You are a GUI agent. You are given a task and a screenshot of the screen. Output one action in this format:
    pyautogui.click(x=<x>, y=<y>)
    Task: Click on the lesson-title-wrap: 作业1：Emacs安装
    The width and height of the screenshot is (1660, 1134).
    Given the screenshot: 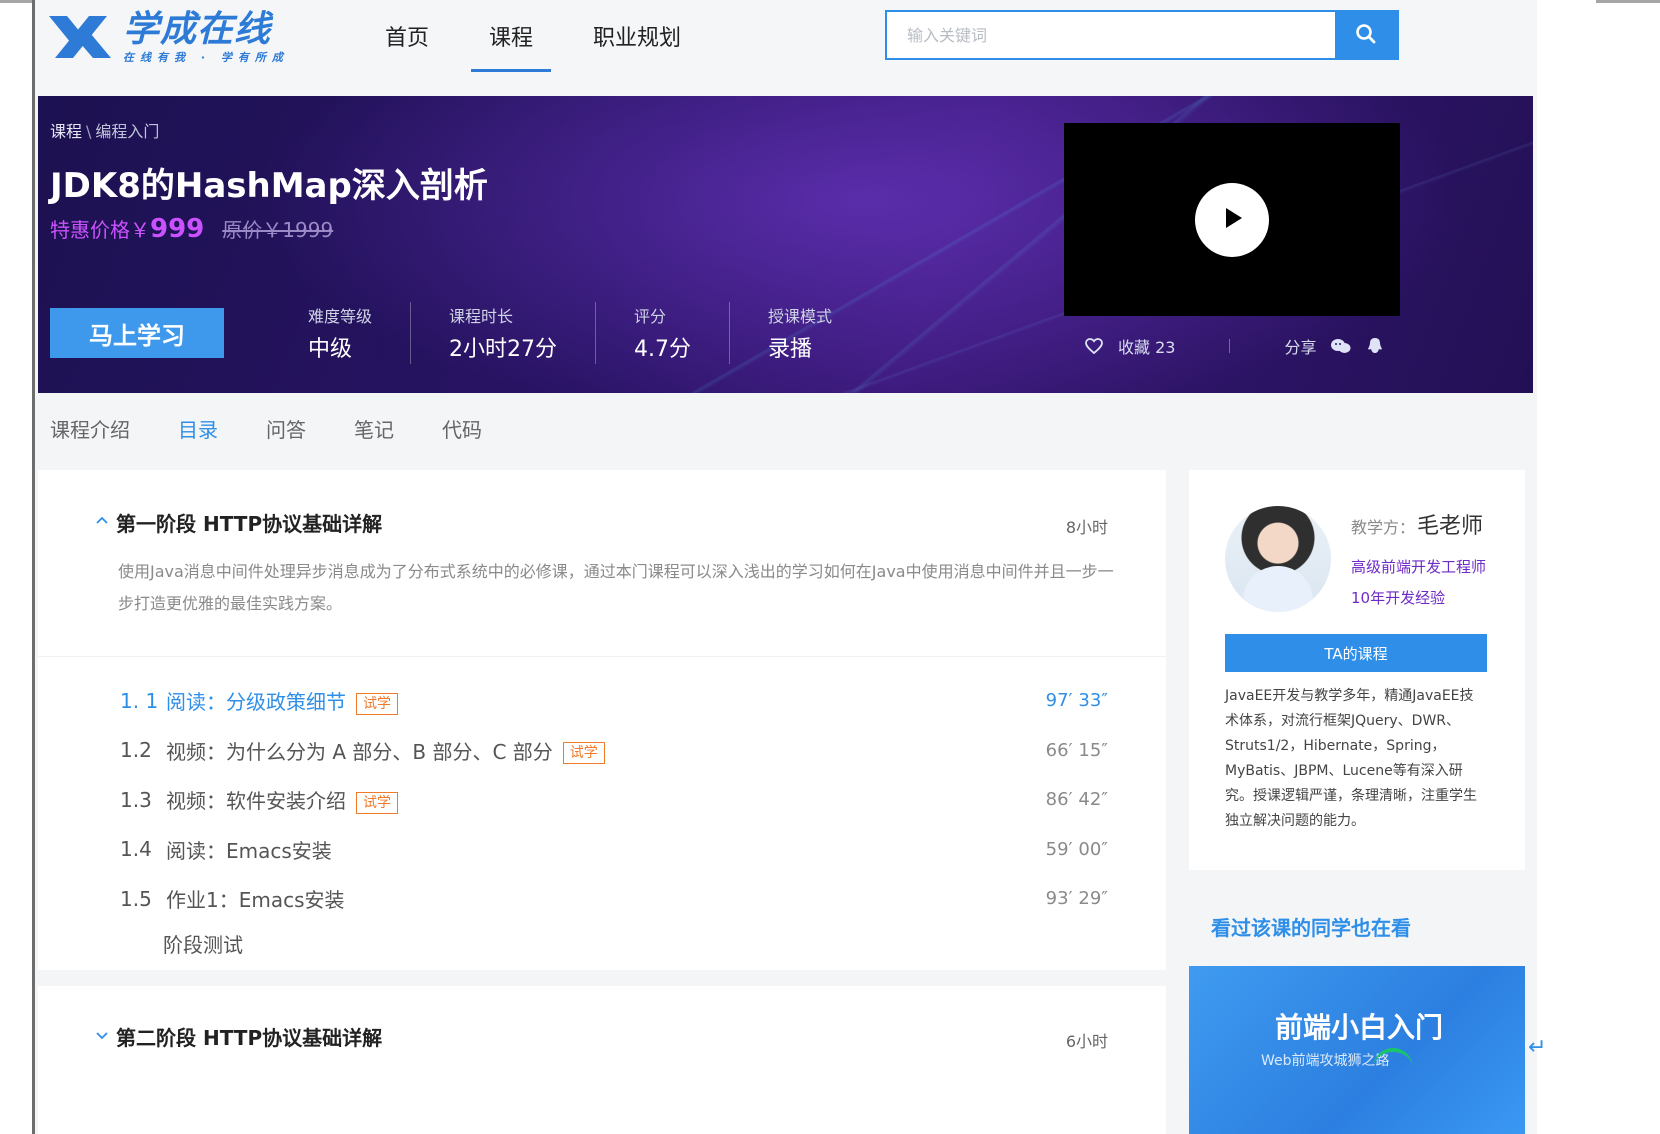 What is the action you would take?
    pyautogui.click(x=255, y=898)
    